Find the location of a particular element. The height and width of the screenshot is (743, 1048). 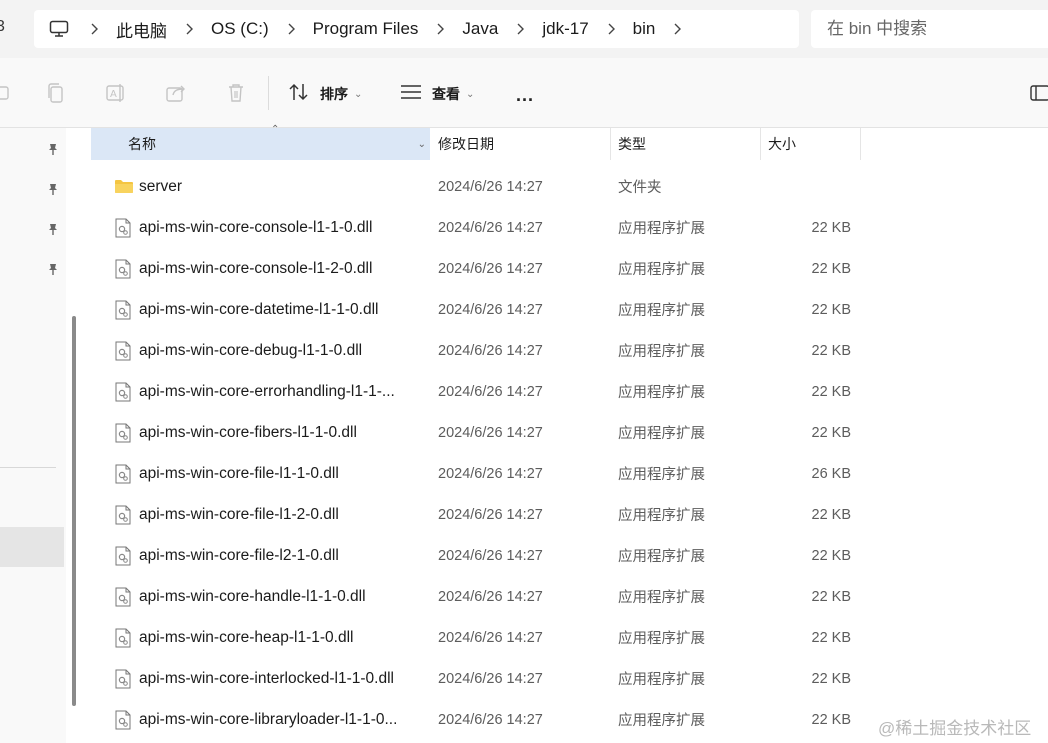

view-list-icon is located at coordinates (411, 94).